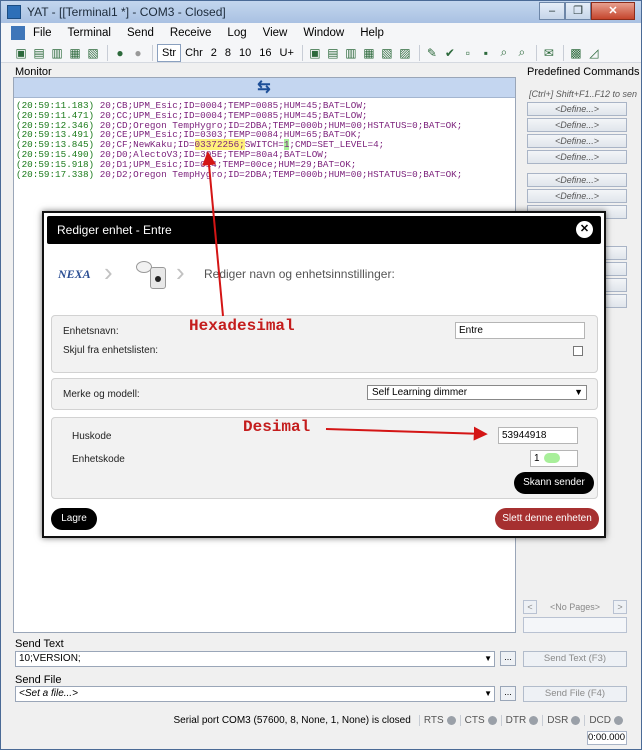 This screenshot has width=642, height=750. What do you see at coordinates (584, 229) in the screenshot?
I see `close-icon: ✕` at bounding box center [584, 229].